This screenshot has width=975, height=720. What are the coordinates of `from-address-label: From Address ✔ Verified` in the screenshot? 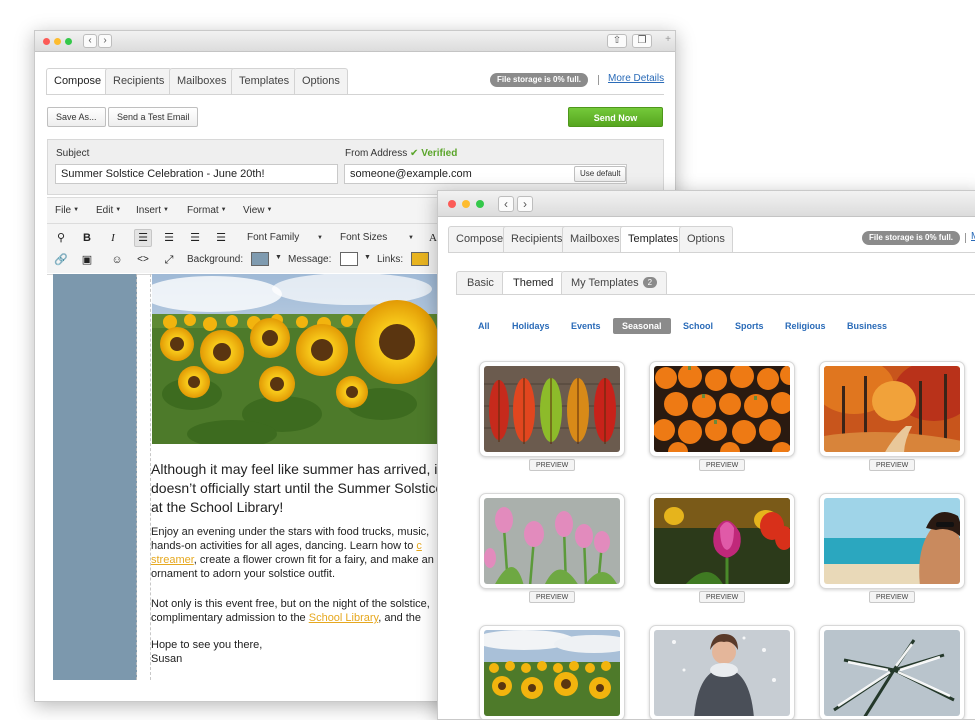 It's located at (401, 153).